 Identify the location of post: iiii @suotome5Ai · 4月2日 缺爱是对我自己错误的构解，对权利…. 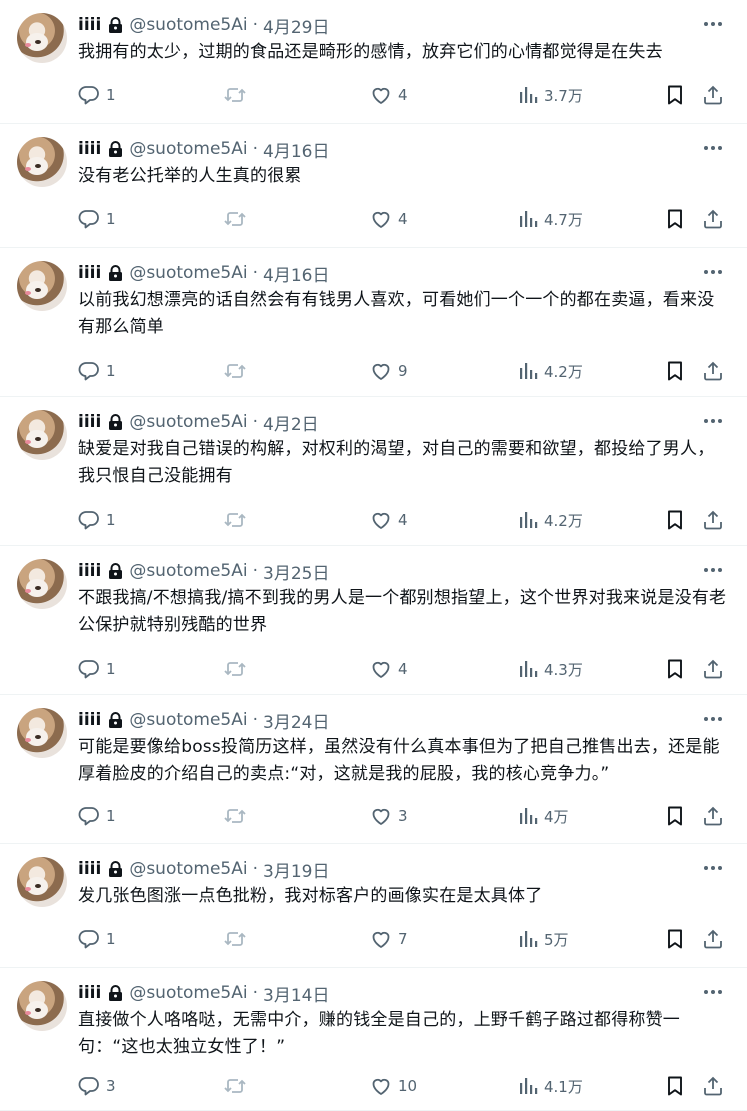
(373, 471).